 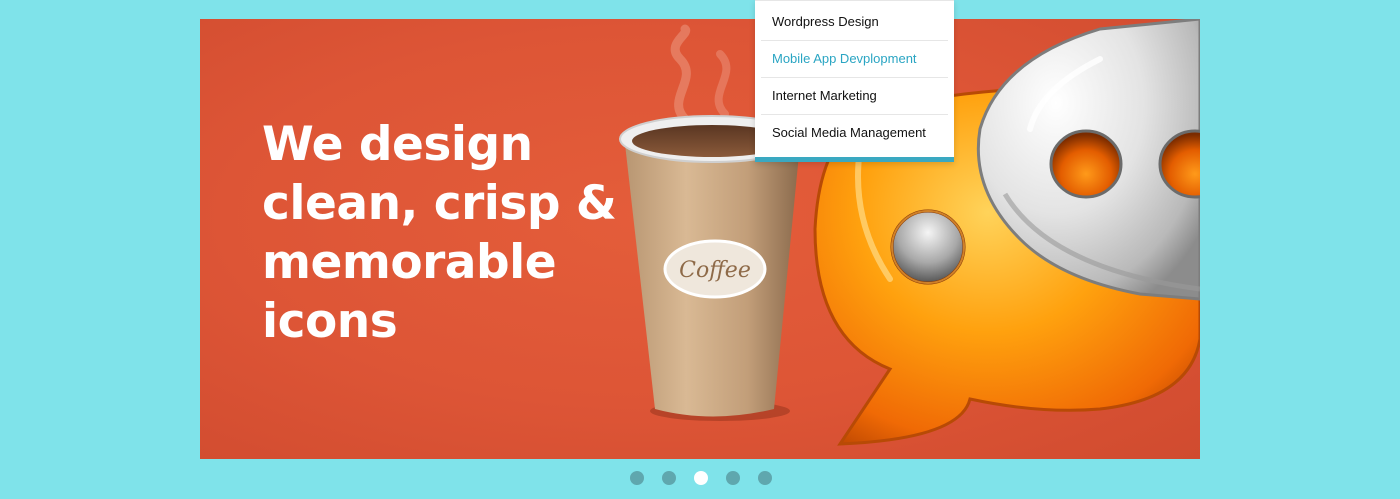 I want to click on menu-item-wordpress-design: Wordpress Design, so click(x=854, y=22).